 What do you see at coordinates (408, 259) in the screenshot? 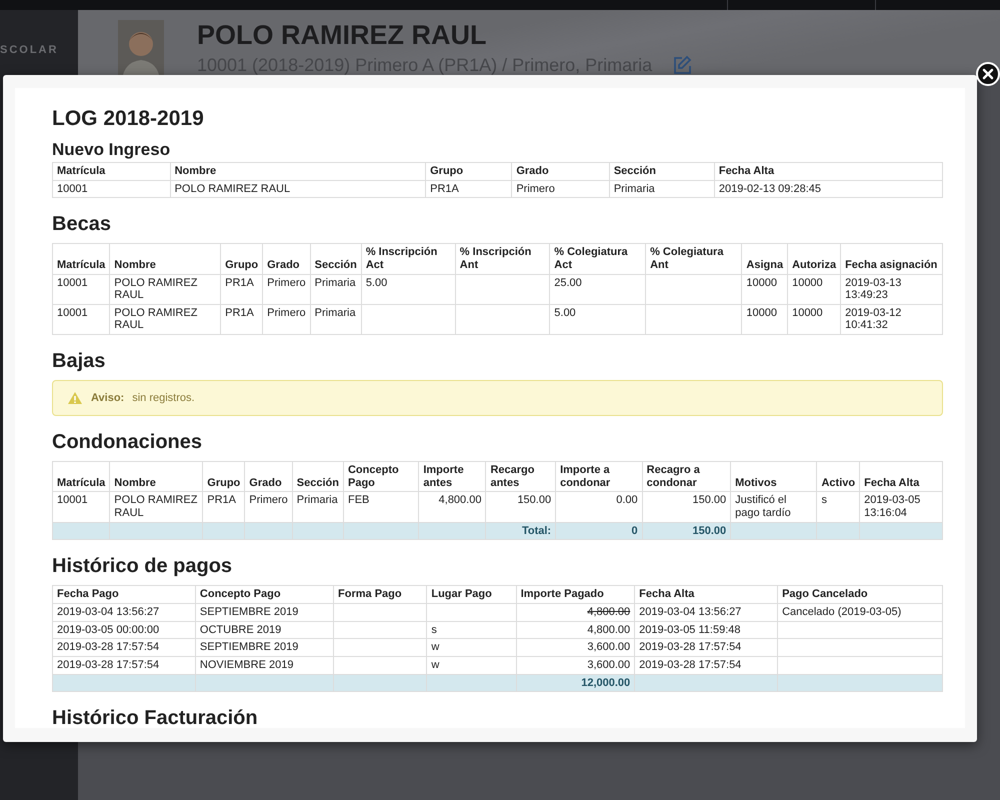
I see `column-header: % Inscripción Act` at bounding box center [408, 259].